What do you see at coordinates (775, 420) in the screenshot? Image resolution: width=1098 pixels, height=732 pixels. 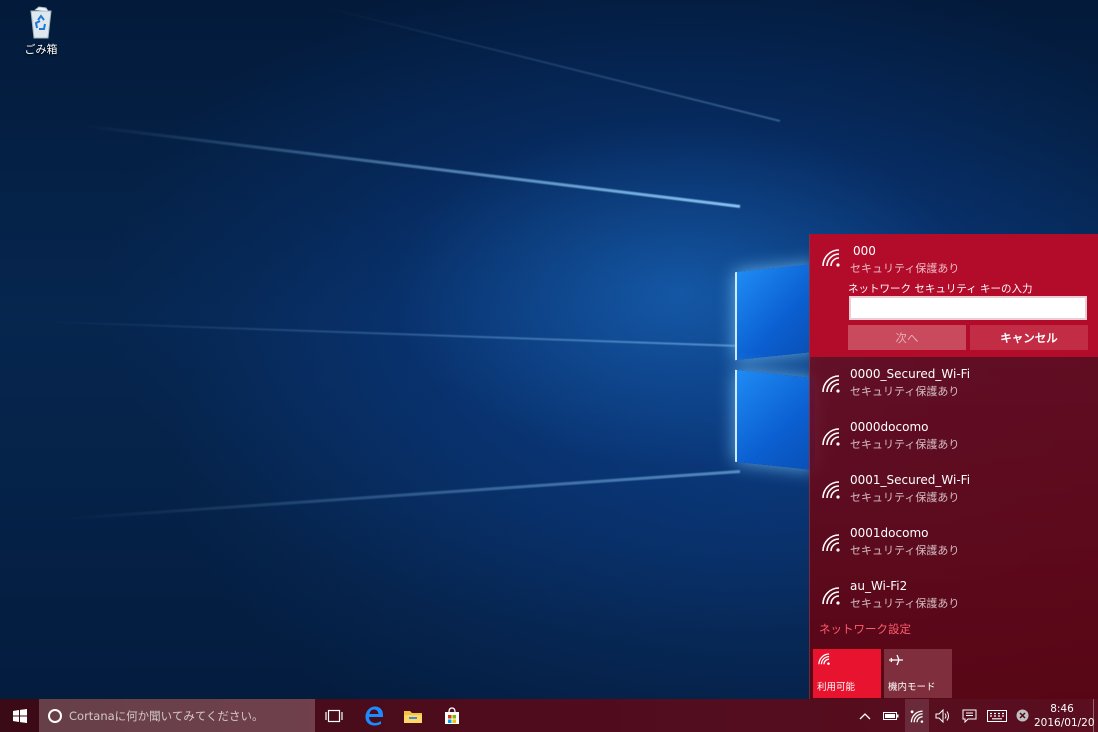 I see `logo-pane-bottom` at bounding box center [775, 420].